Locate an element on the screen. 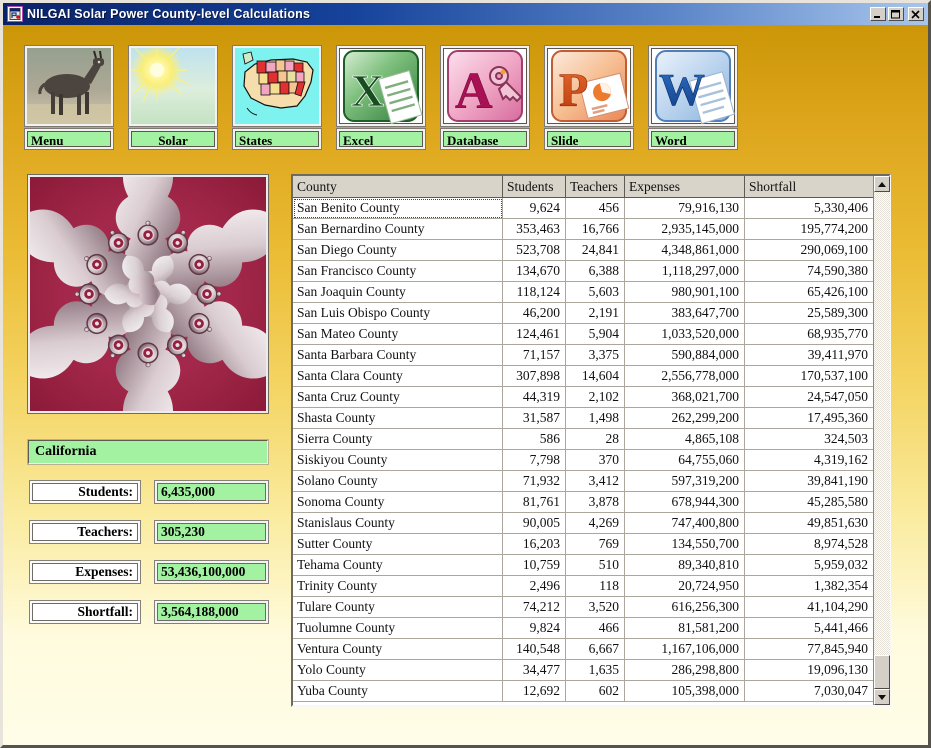 The width and height of the screenshot is (931, 748). word-button: W Word is located at coordinates (693, 97).